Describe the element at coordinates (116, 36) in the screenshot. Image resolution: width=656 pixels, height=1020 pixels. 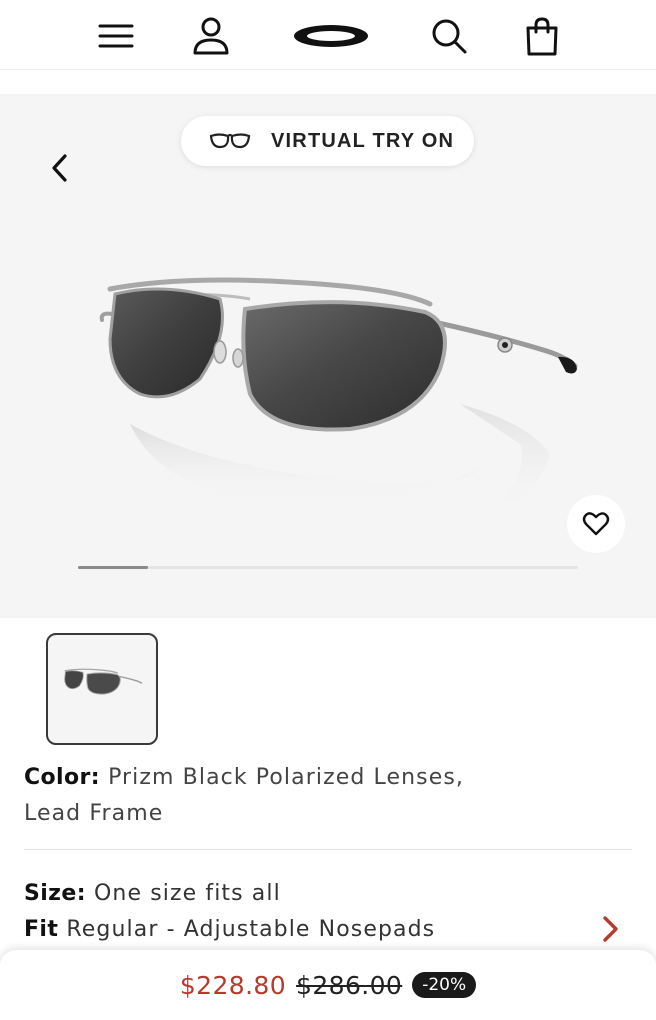
I see `hamburger-menu-icon` at that location.